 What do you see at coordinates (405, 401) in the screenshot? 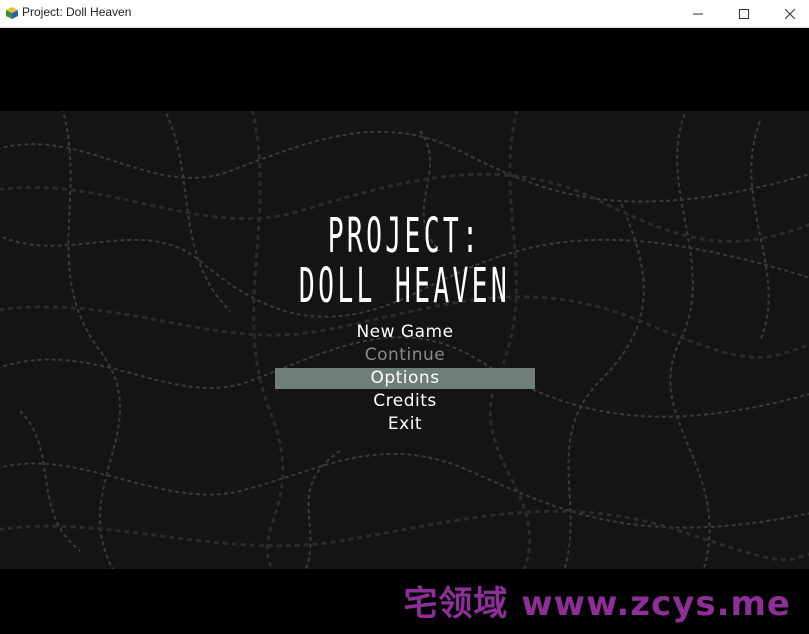
I see `menu-credits: Credits` at bounding box center [405, 401].